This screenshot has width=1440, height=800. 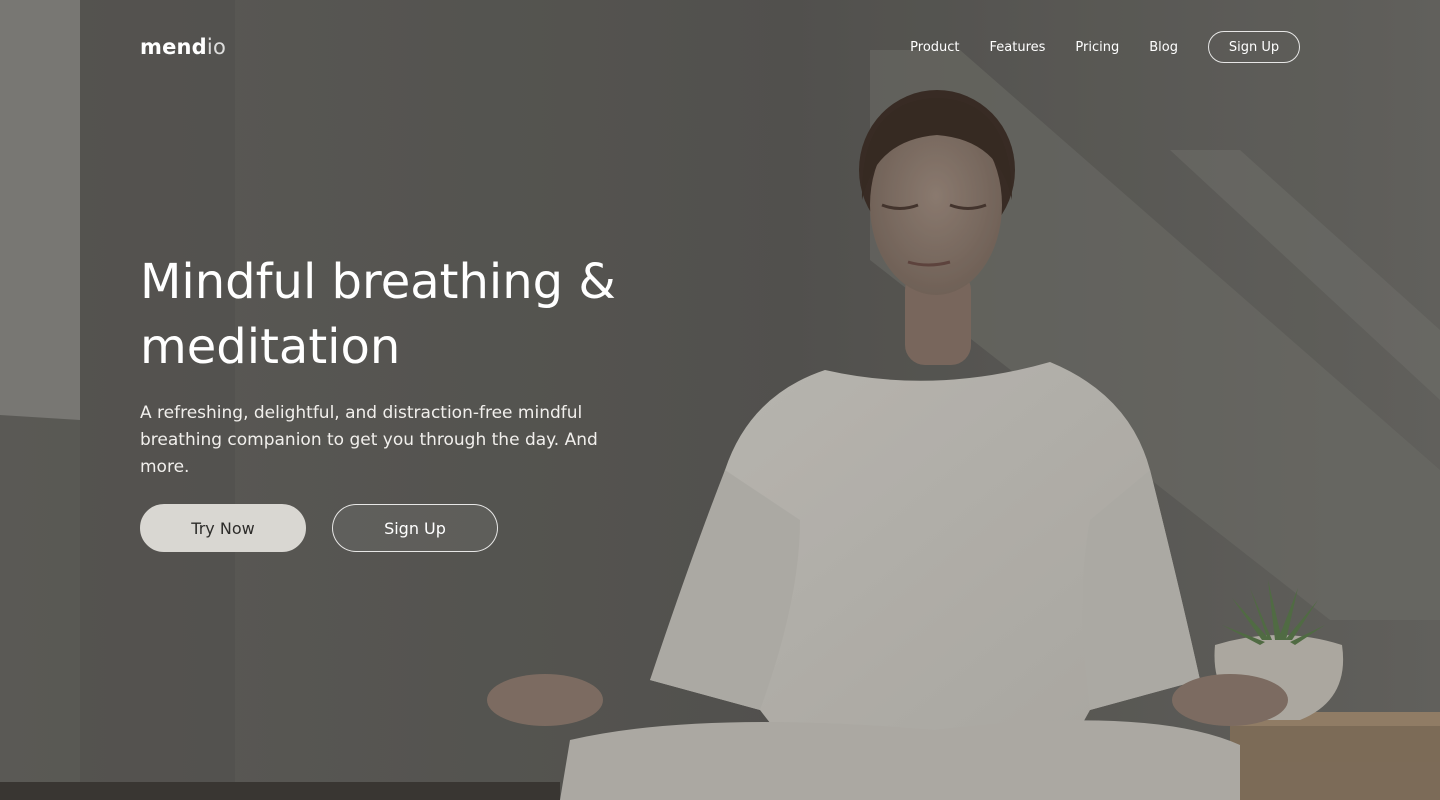 I want to click on nav-link-product: Product, so click(x=934, y=47).